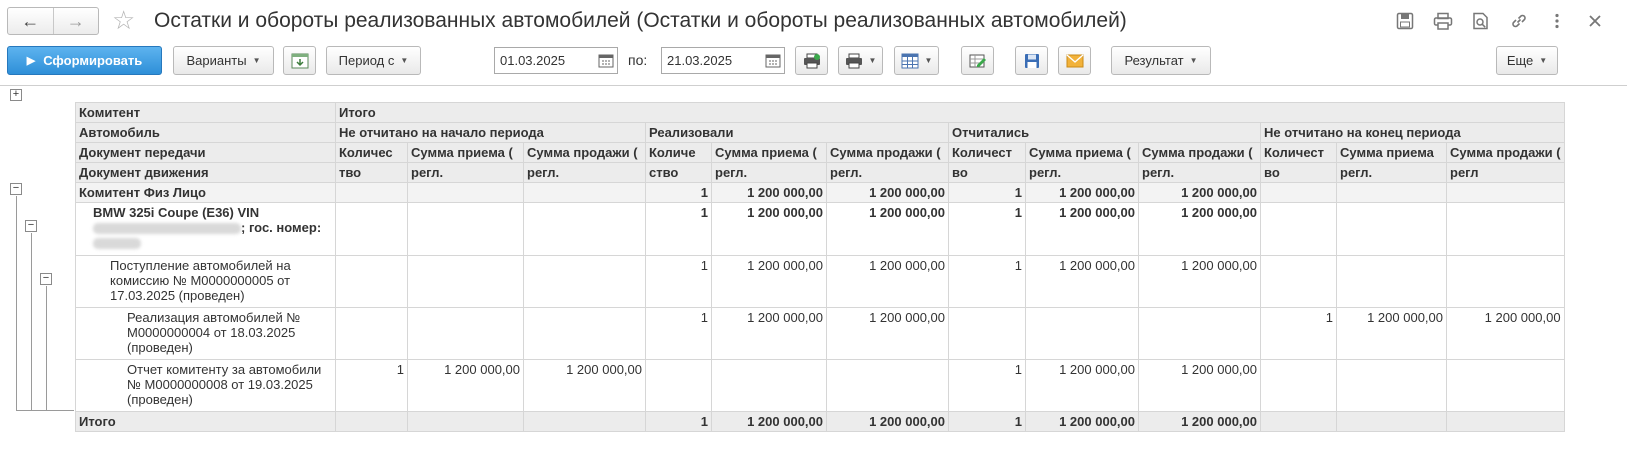 Image resolution: width=1627 pixels, height=462 pixels. Describe the element at coordinates (916, 60) in the screenshot. I see `table-settings-button: ▼` at that location.